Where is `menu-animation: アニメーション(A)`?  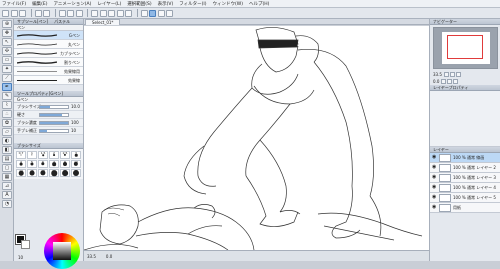
menu-animation: アニメーション(A) is located at coordinates (72, 4).